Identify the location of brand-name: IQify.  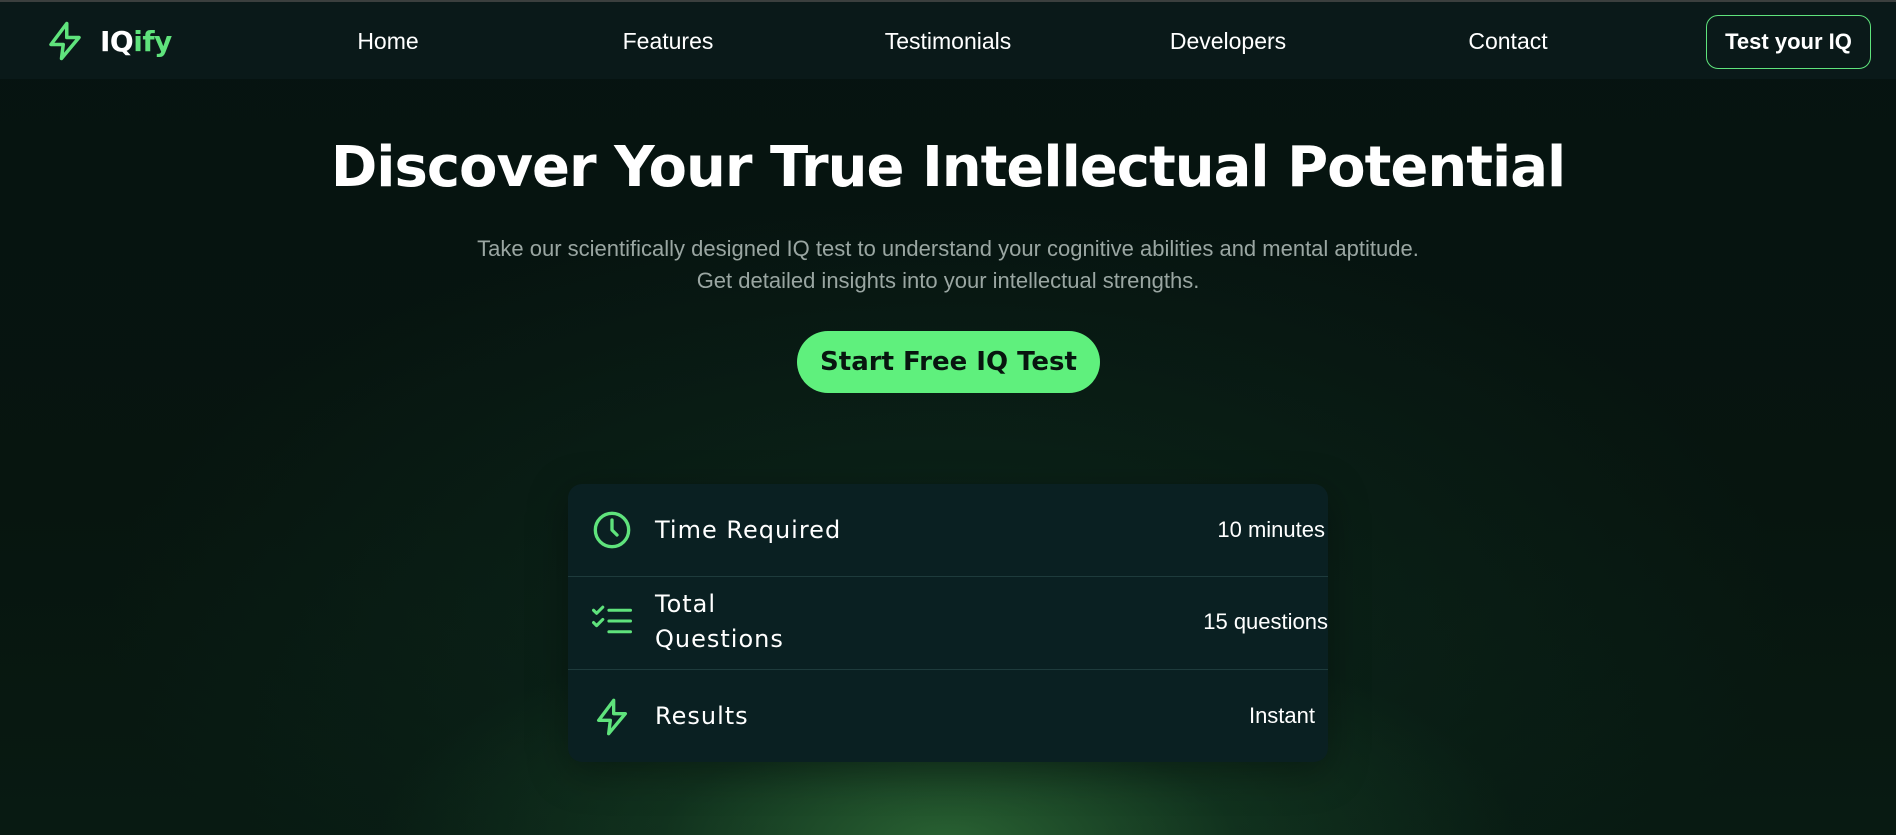
(136, 41).